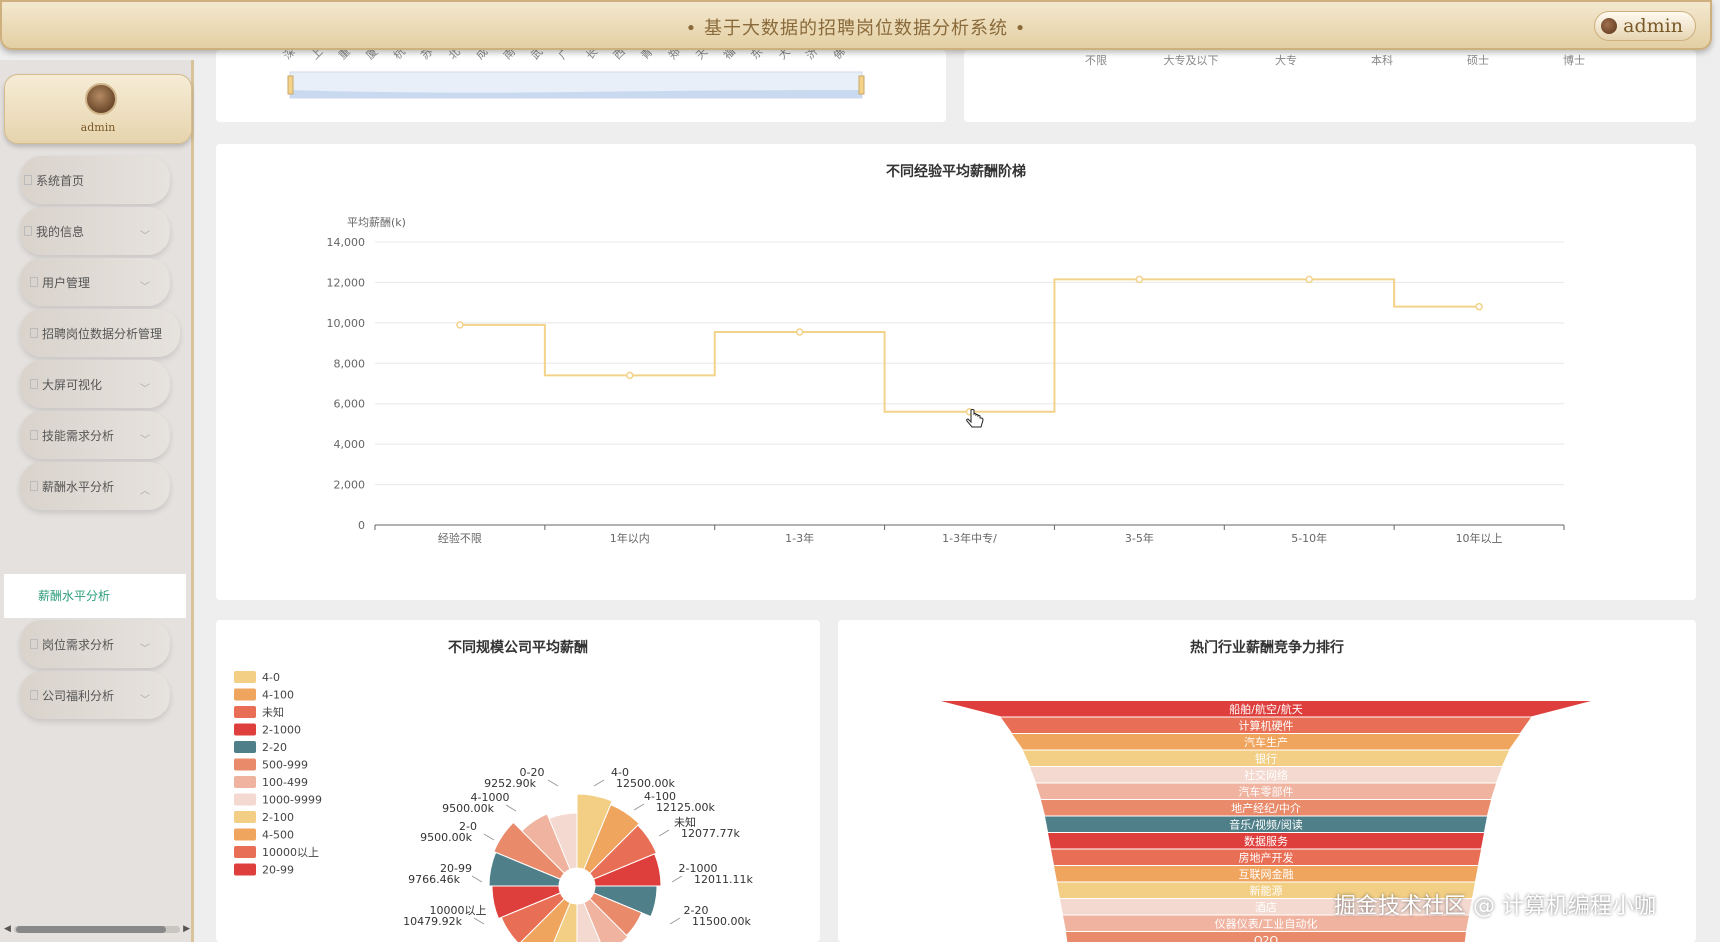 This screenshot has width=1720, height=942. Describe the element at coordinates (646, 56) in the screenshot. I see `city-axis-label: 青` at that location.